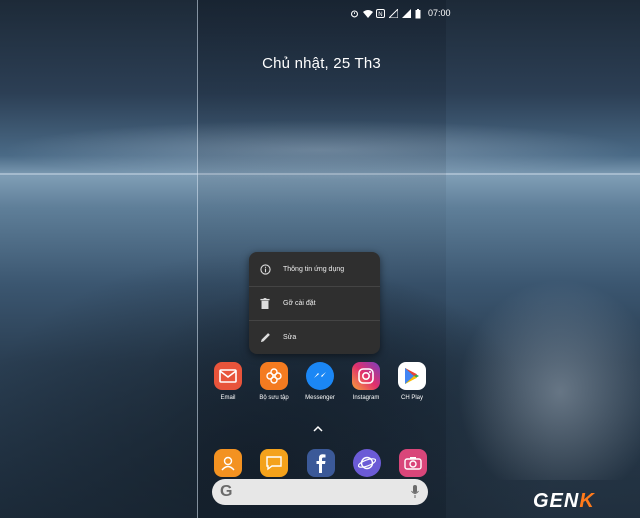 This screenshot has width=640, height=518. Describe the element at coordinates (274, 398) in the screenshot. I see `app-label: Bộ sưu tập` at that location.